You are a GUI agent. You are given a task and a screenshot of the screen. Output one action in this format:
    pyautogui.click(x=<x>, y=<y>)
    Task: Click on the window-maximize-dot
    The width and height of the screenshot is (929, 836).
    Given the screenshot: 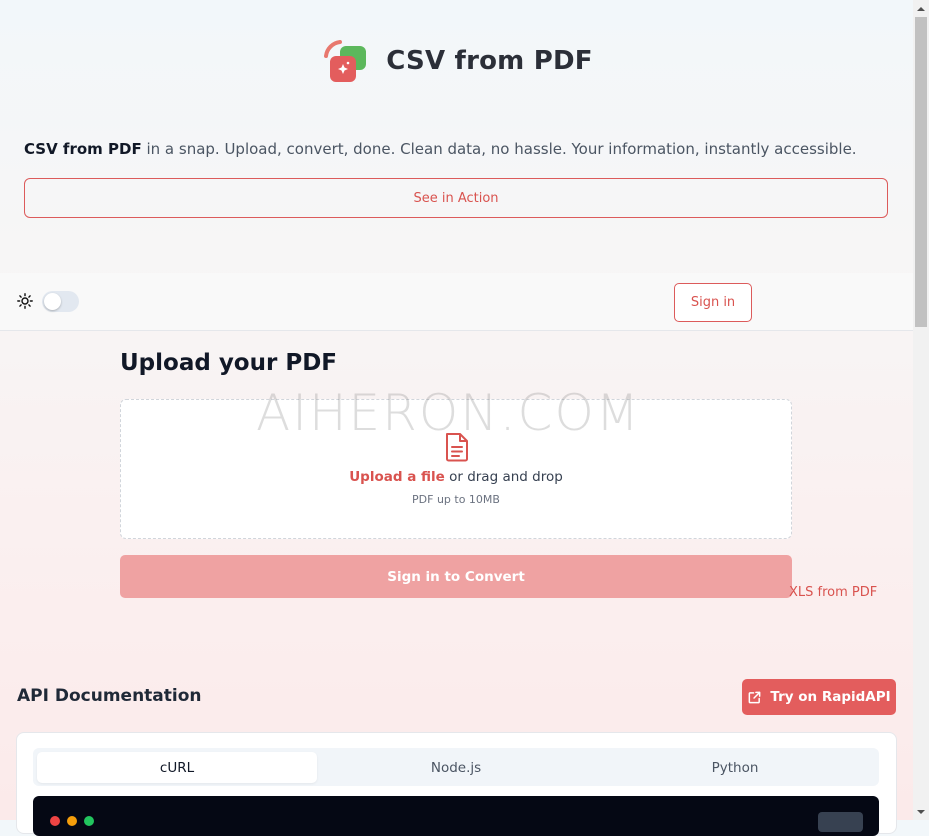 What is the action you would take?
    pyautogui.click(x=89, y=821)
    